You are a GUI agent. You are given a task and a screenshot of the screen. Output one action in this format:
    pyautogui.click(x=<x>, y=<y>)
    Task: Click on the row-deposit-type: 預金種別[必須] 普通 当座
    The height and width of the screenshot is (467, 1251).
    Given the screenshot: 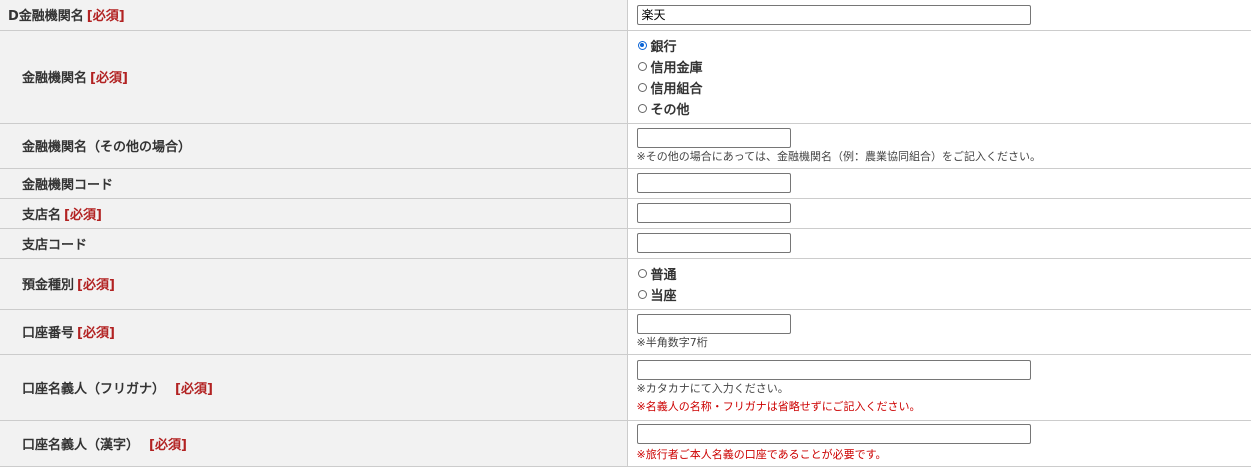 What is the action you would take?
    pyautogui.click(x=625, y=283)
    